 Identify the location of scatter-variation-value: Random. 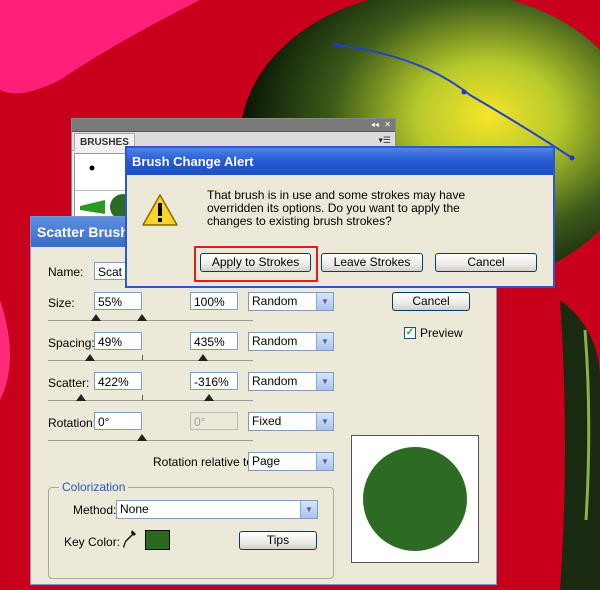
(275, 381).